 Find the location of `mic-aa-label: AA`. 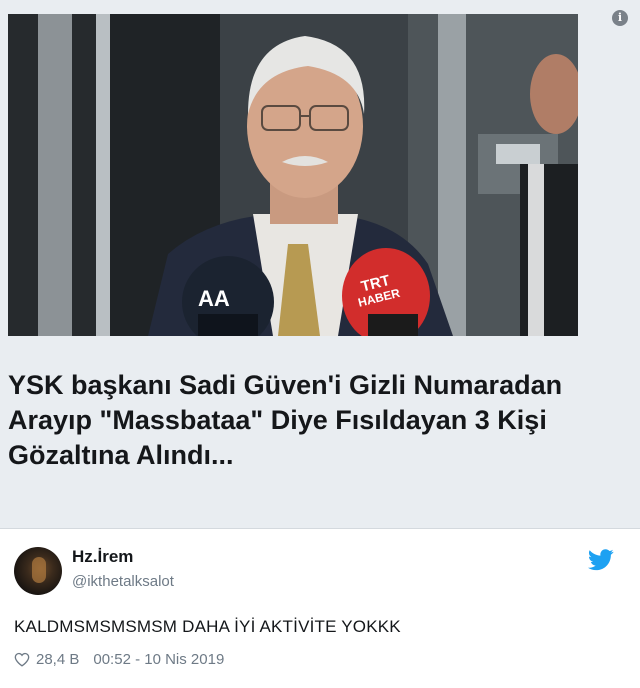

mic-aa-label: AA is located at coordinates (214, 298).